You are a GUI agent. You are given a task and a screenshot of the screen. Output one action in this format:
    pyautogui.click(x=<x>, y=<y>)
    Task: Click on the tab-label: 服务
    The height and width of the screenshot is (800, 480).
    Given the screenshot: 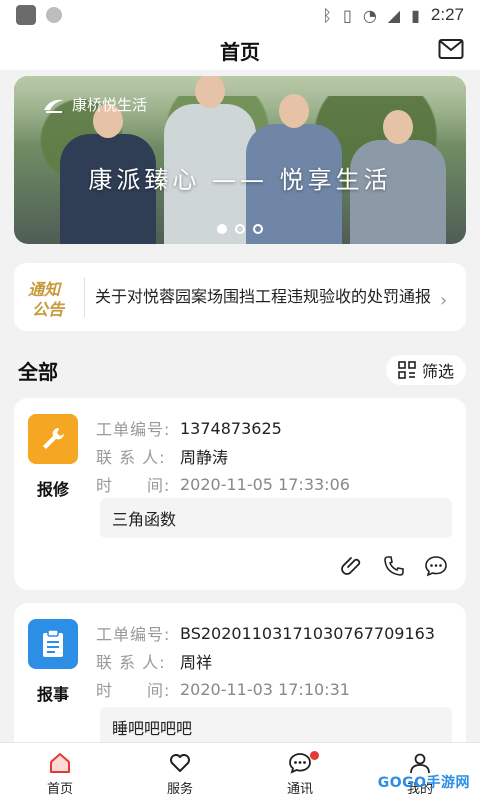 What is the action you would take?
    pyautogui.click(x=179, y=789)
    